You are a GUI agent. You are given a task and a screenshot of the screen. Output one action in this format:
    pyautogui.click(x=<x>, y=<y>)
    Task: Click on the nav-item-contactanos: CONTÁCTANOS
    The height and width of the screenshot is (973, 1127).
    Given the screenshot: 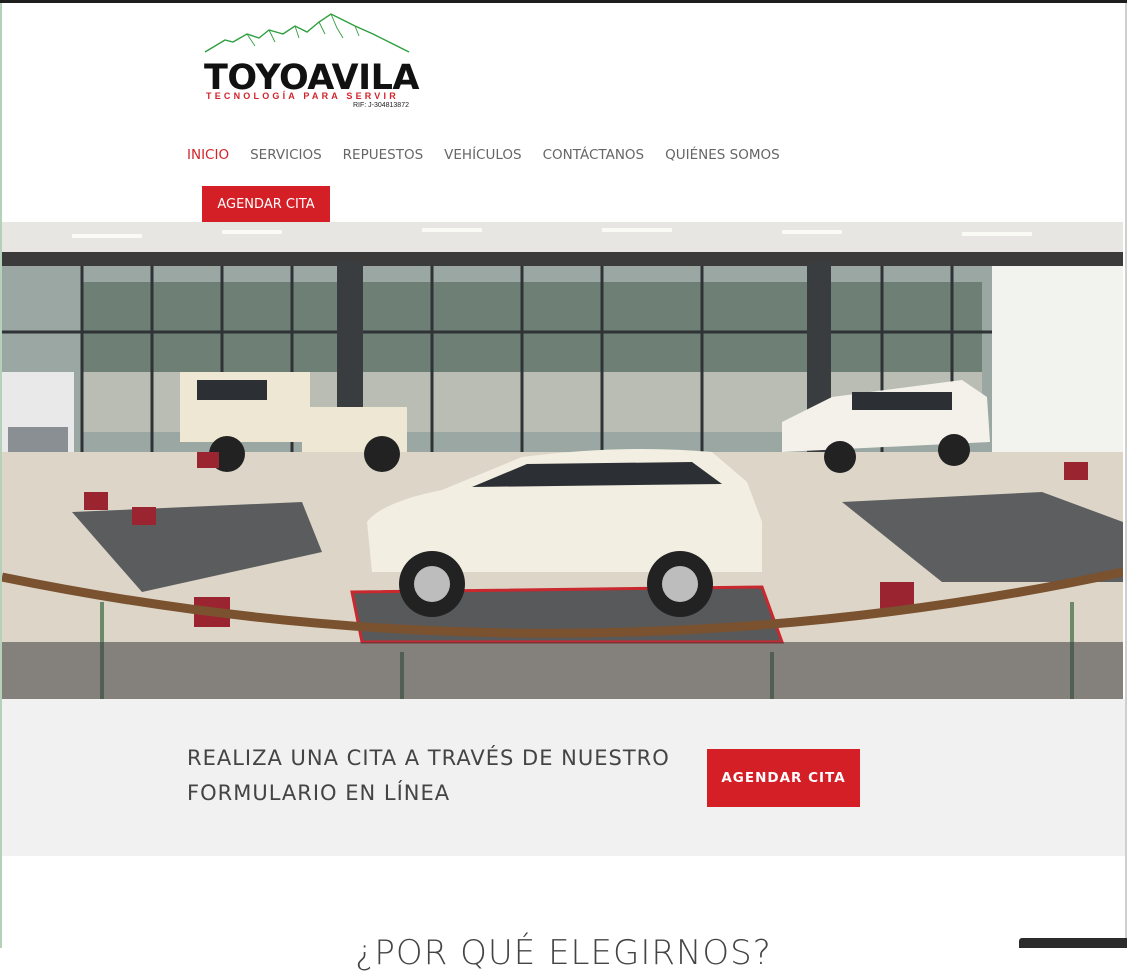 What is the action you would take?
    pyautogui.click(x=594, y=157)
    